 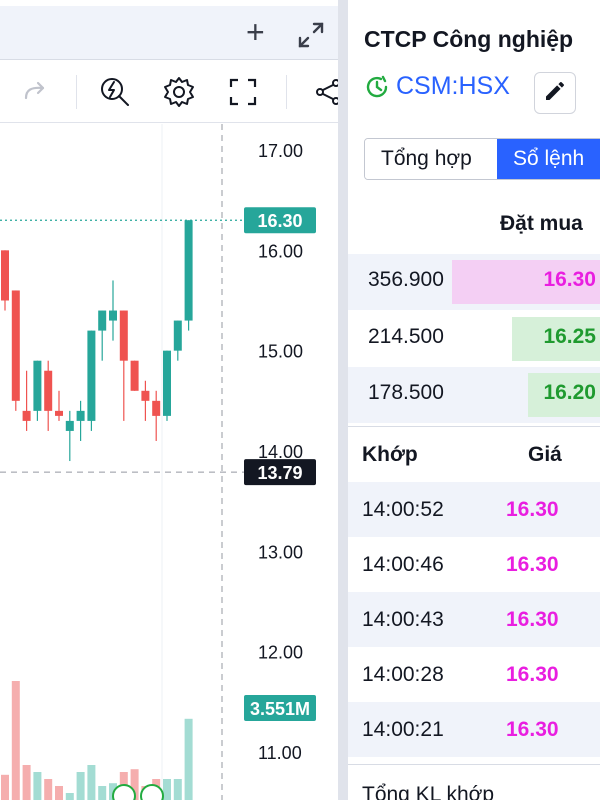 I want to click on match-time: 14:00:43, so click(x=403, y=619).